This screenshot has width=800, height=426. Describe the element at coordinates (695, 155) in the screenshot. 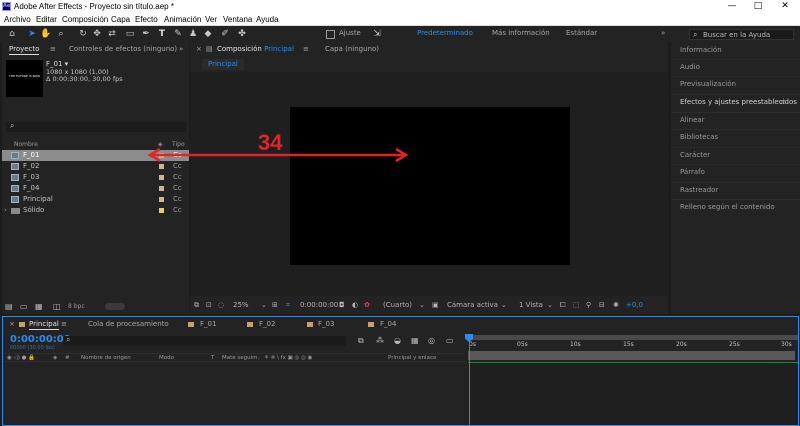

I see `panel-caracter: Carácter` at that location.